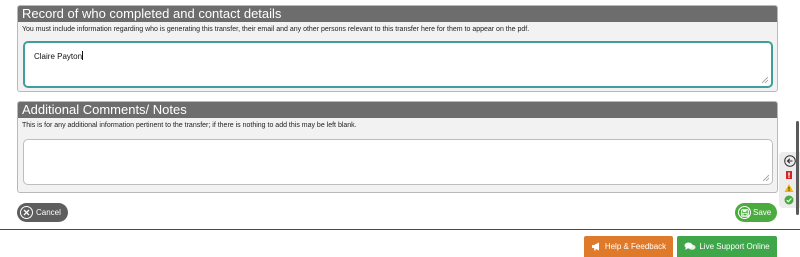 The image size is (800, 257). What do you see at coordinates (83, 55) in the screenshot?
I see `text-caret` at bounding box center [83, 55].